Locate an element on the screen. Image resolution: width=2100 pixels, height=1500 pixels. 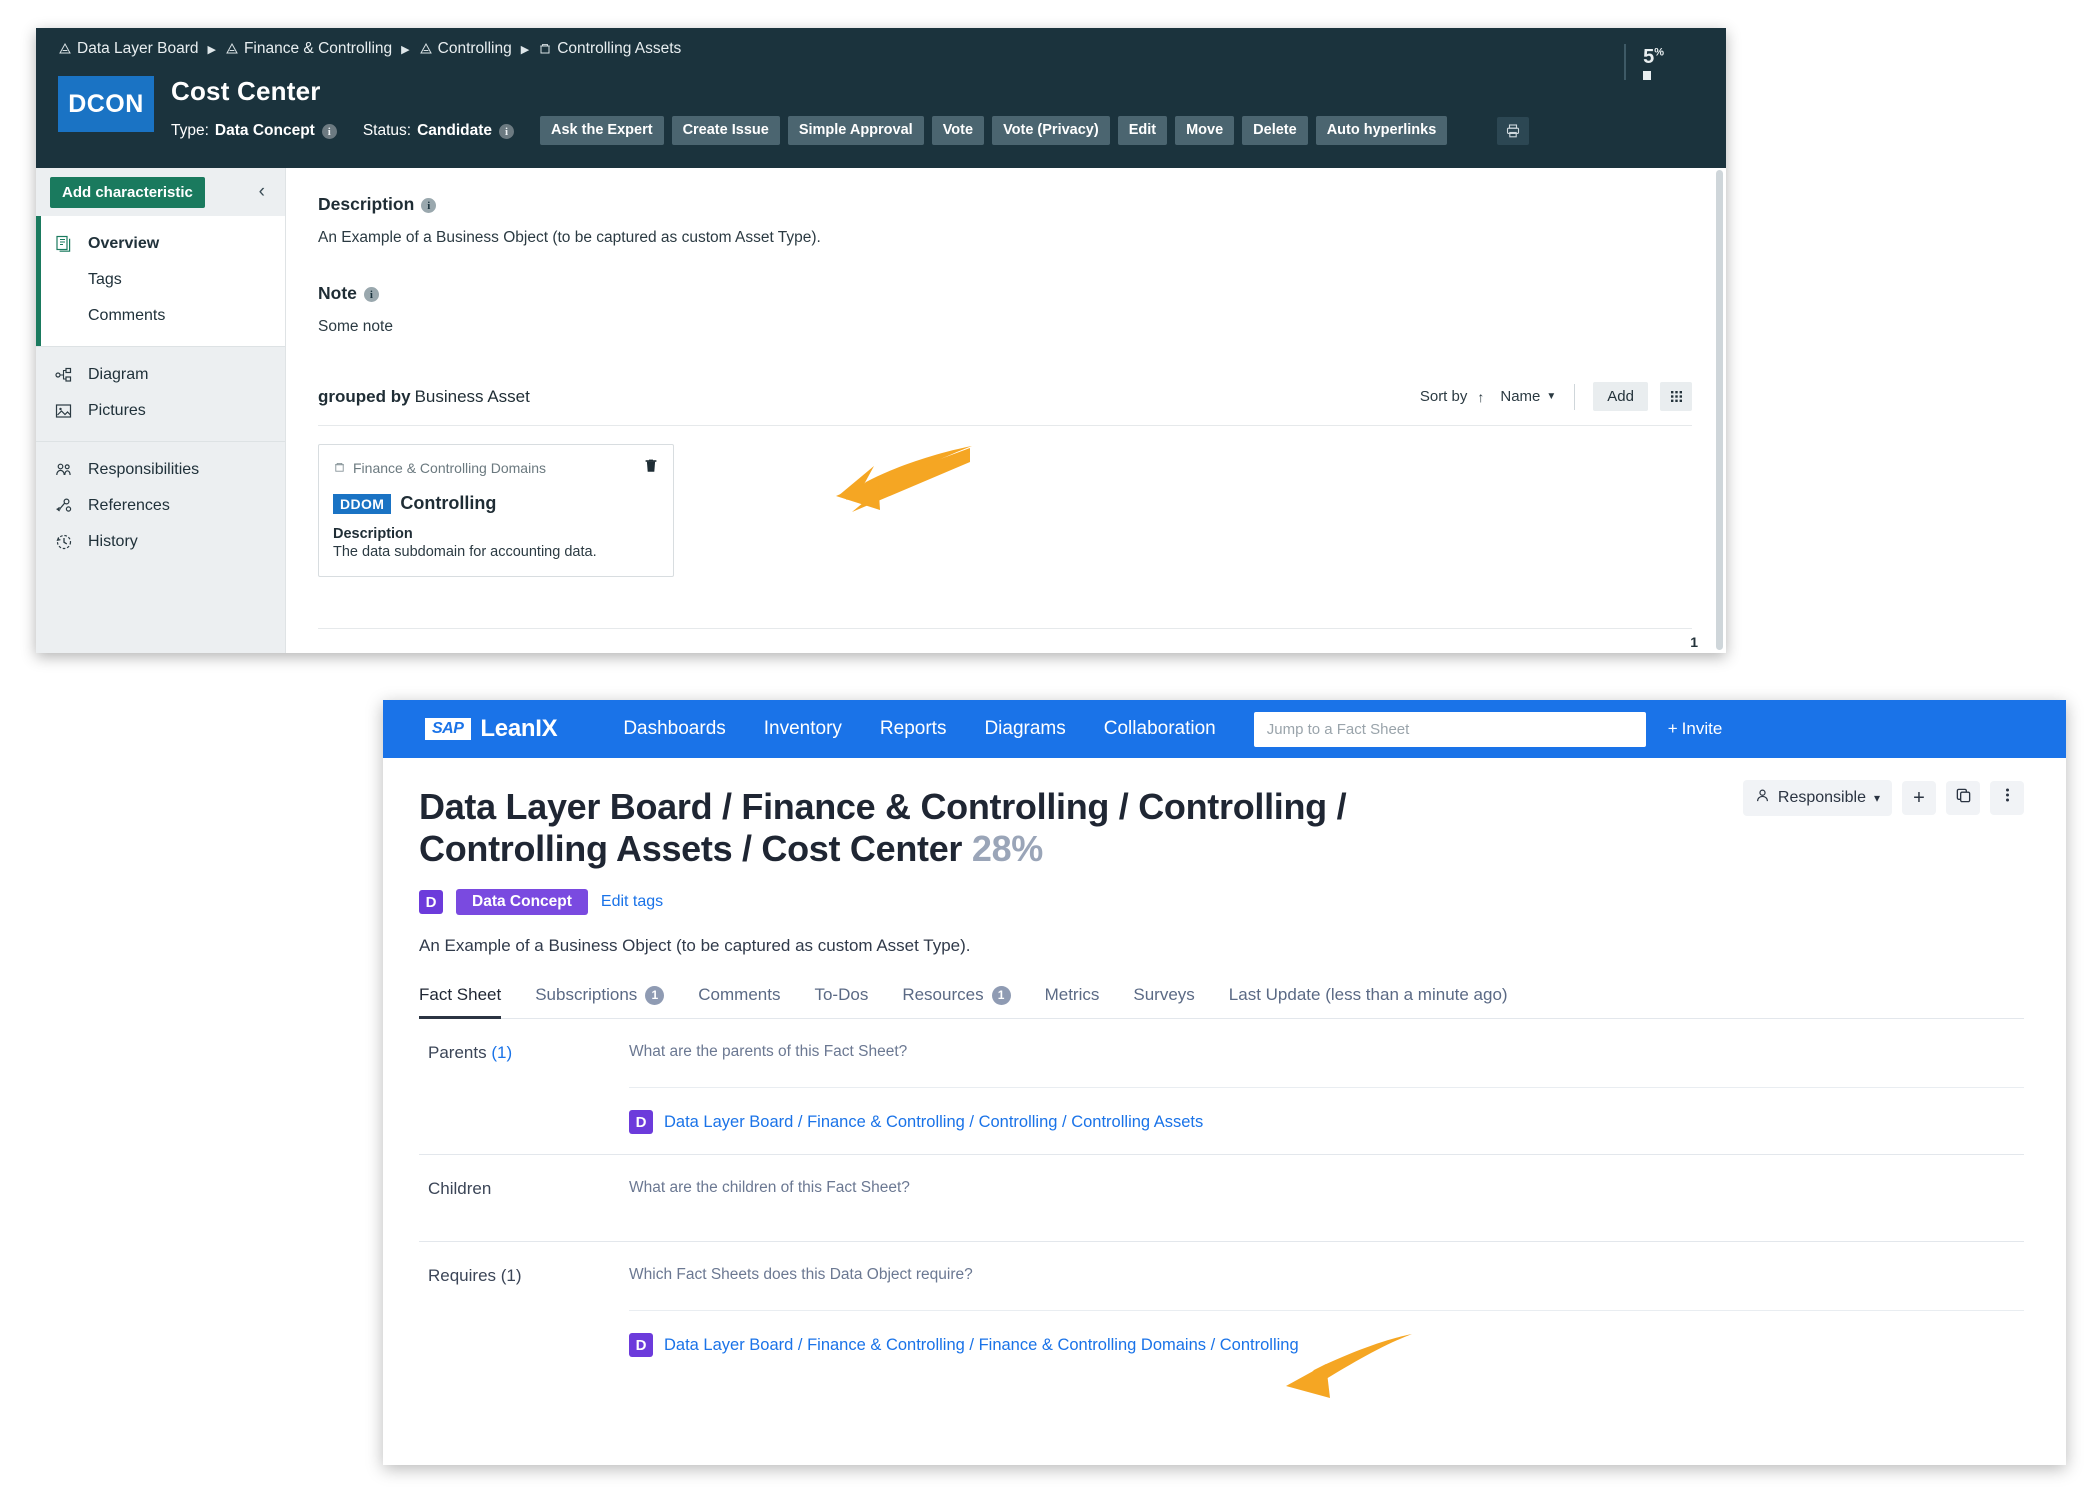
trash-icon is located at coordinates (651, 468).